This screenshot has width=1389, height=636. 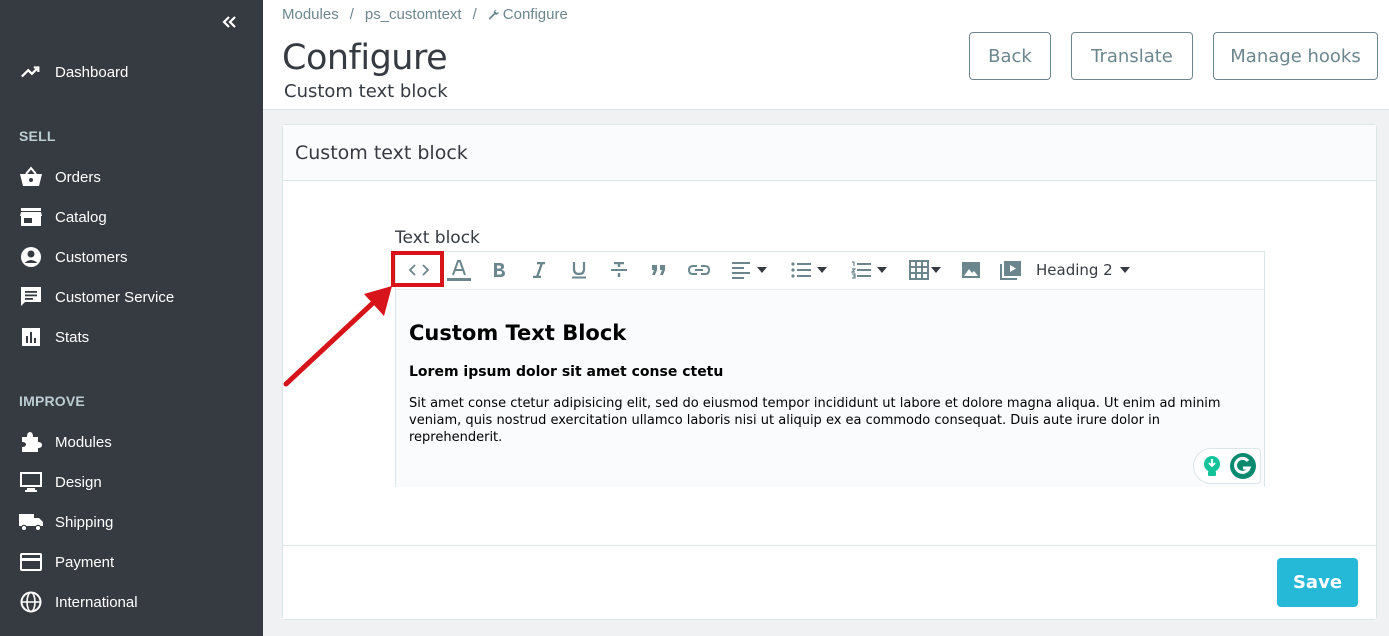 What do you see at coordinates (566, 372) in the screenshot?
I see `content-subheading: Lorem ipsum dolor sit amet conse ctetu` at bounding box center [566, 372].